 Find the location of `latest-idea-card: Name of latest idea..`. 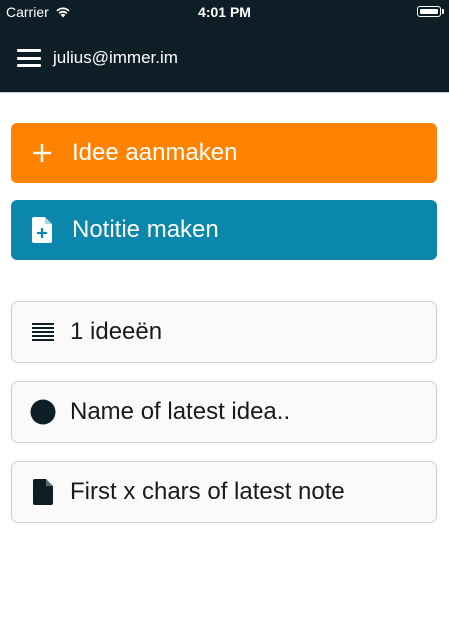

latest-idea-card: Name of latest idea.. is located at coordinates (224, 412).